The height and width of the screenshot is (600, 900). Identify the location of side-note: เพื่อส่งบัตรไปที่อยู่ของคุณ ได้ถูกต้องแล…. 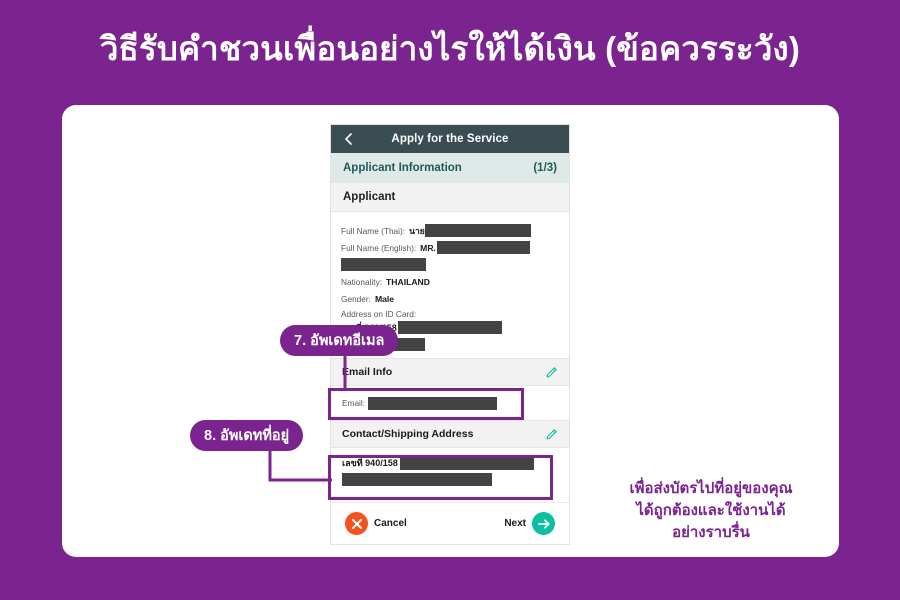
(711, 510).